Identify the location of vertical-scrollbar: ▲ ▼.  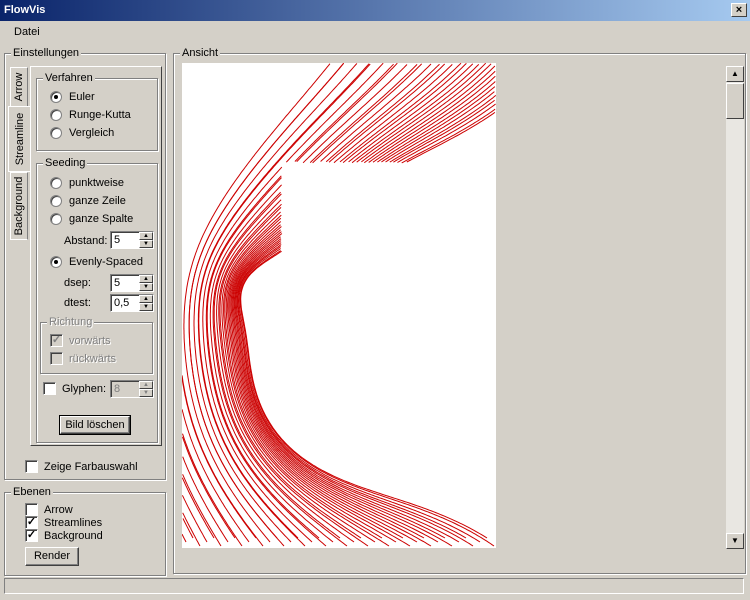
(735, 307).